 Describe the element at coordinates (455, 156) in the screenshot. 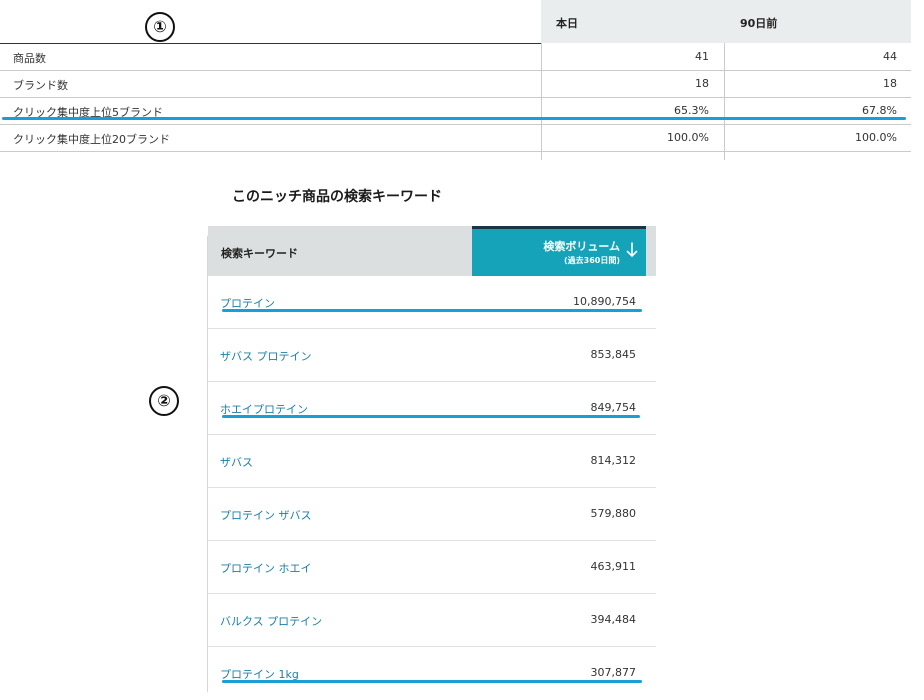

I see `table-row-partial` at that location.